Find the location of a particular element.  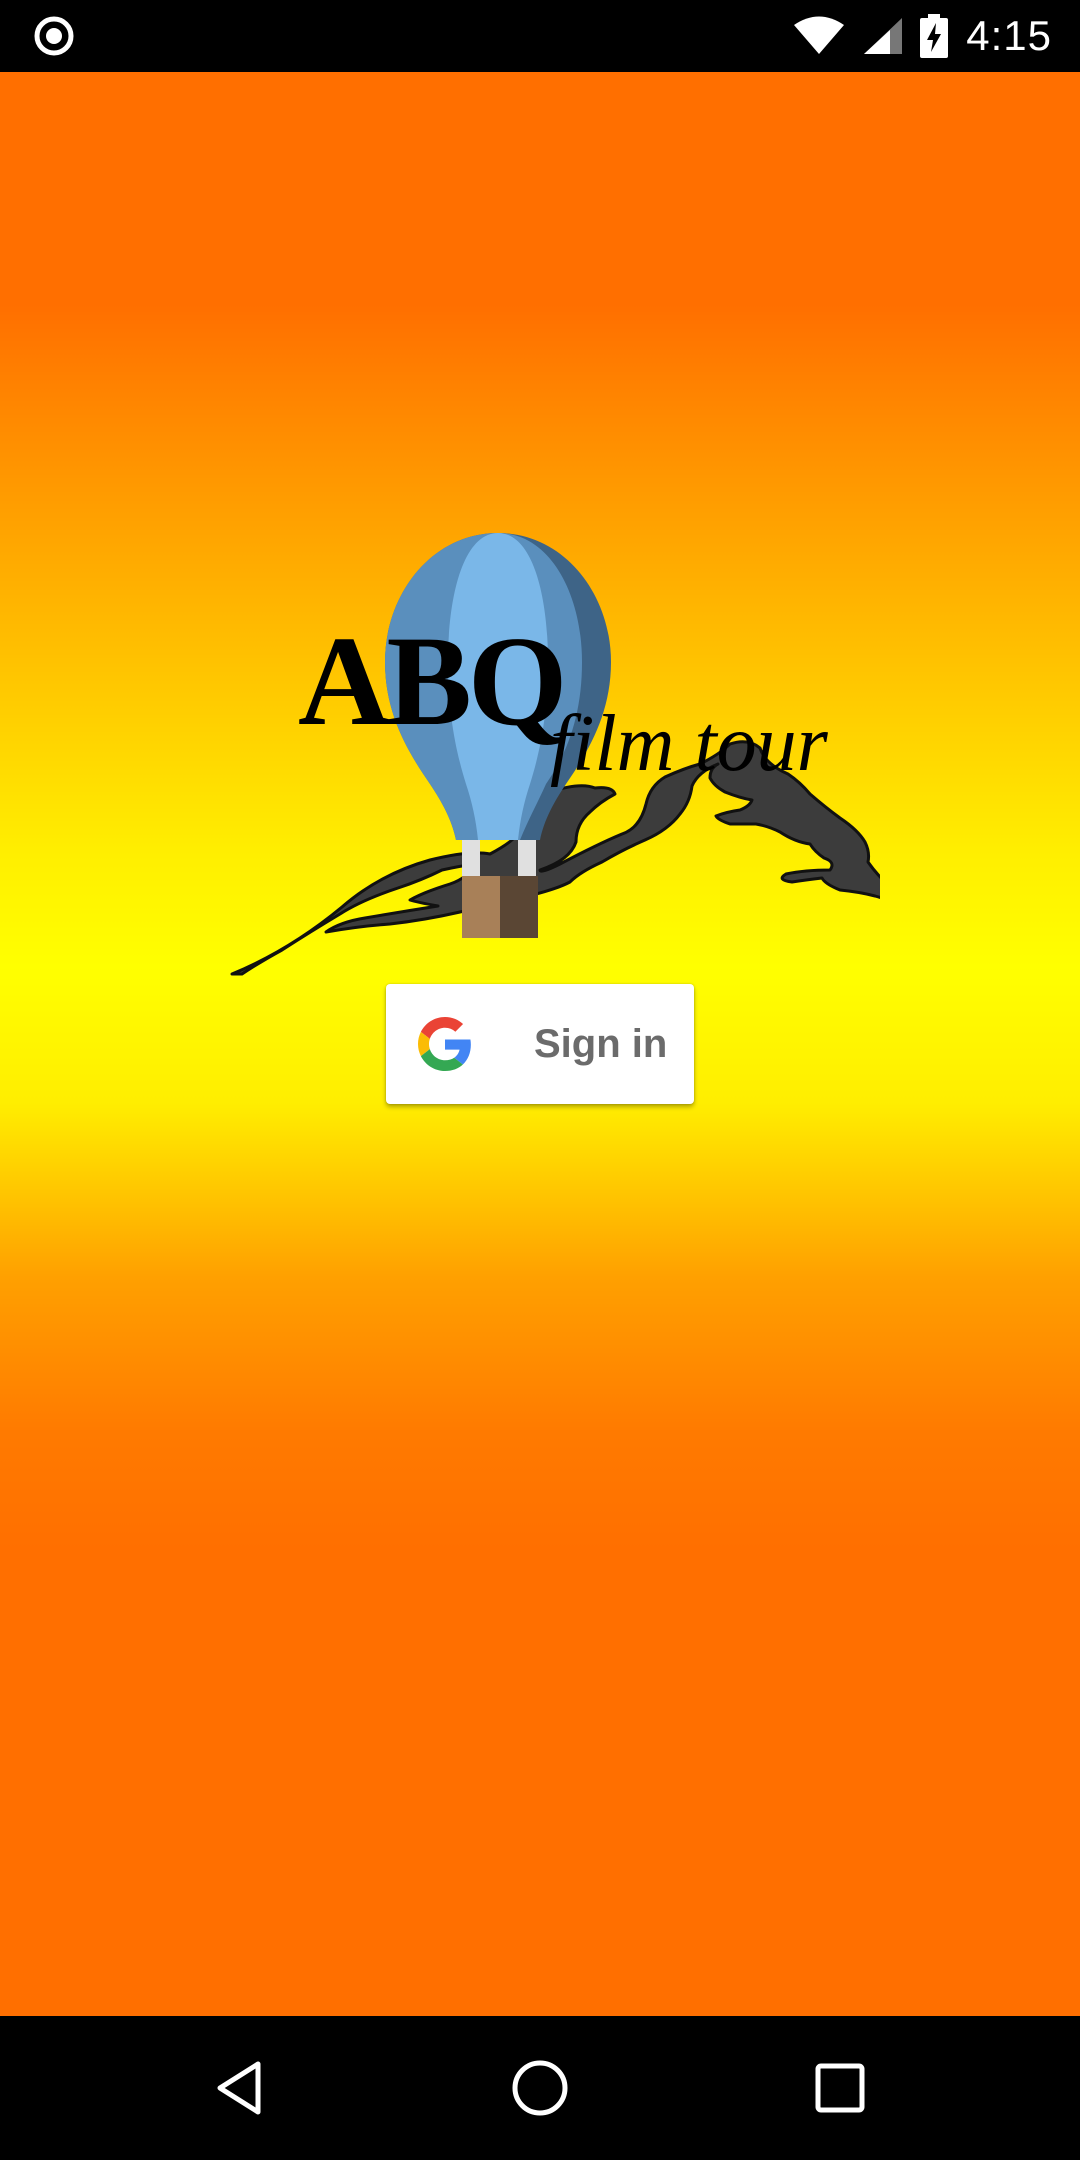

status-time: 4:15 is located at coordinates (1009, 35).